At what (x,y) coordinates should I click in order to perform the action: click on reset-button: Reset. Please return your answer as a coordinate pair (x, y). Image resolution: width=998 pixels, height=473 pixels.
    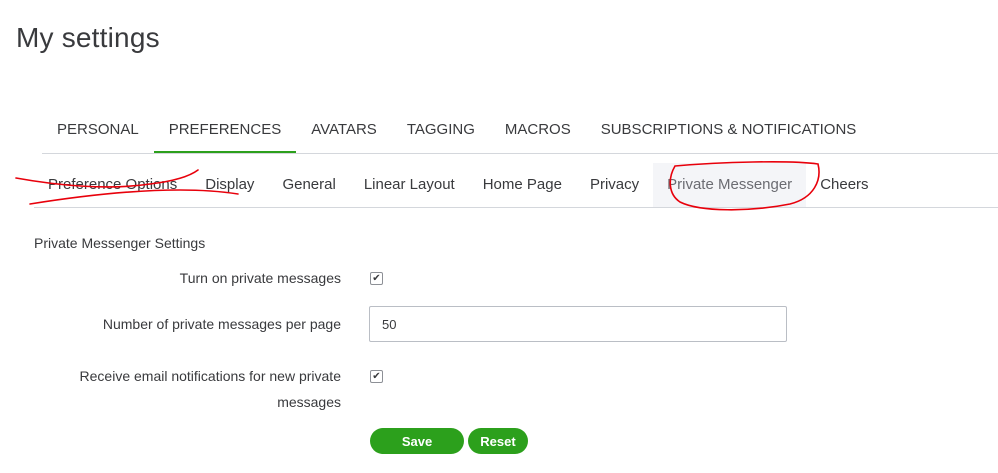
    Looking at the image, I should click on (498, 441).